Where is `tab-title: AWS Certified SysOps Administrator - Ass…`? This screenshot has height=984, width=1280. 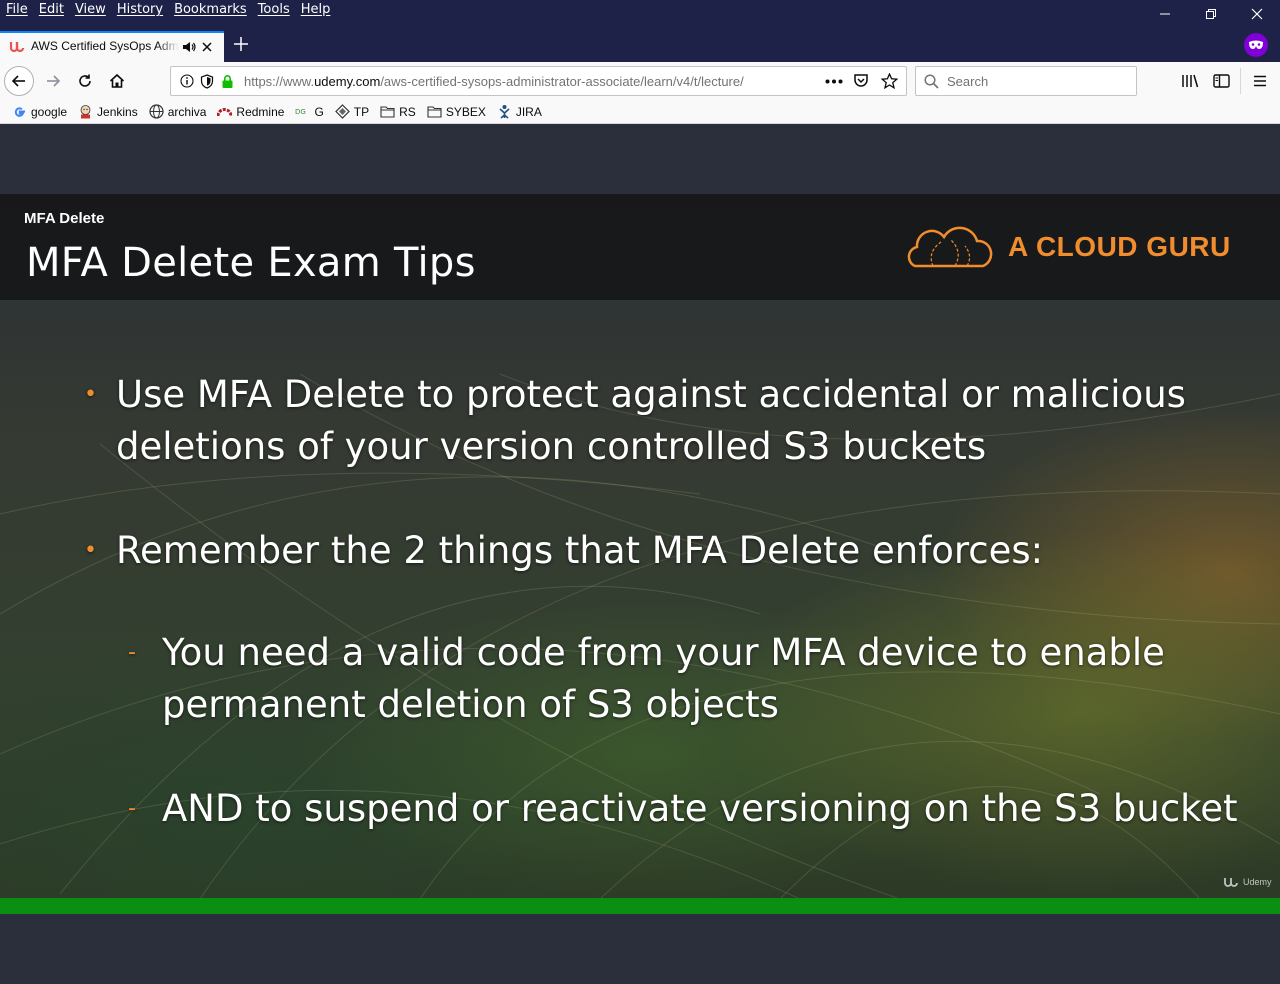
tab-title: AWS Certified SysOps Administrator - Ass… is located at coordinates (105, 46).